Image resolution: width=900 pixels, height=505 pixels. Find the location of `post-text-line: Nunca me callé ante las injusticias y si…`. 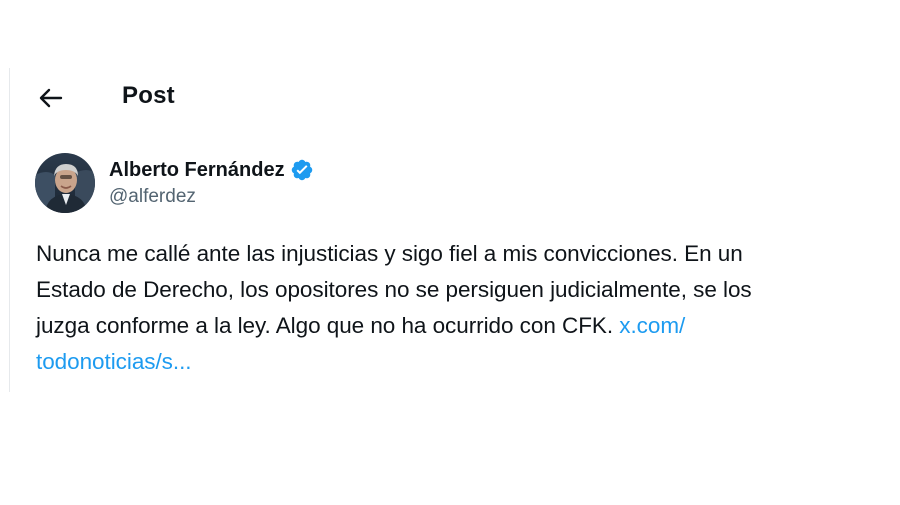

post-text-line: Nunca me callé ante las injusticias y si… is located at coordinates (389, 253).